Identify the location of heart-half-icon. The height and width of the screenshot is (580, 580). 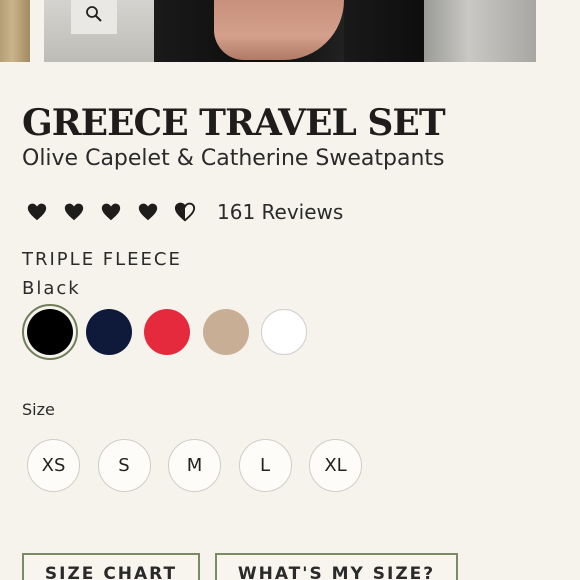
(185, 212).